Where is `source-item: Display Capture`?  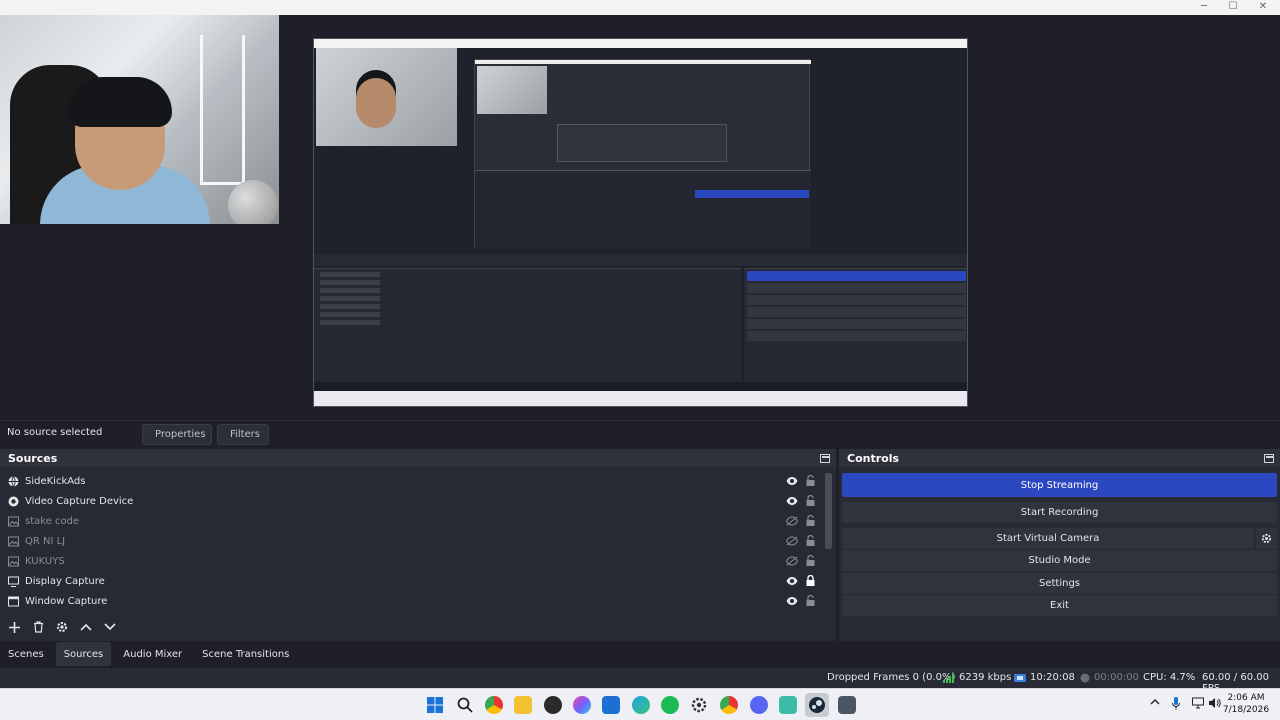 source-item: Display Capture is located at coordinates (411, 581).